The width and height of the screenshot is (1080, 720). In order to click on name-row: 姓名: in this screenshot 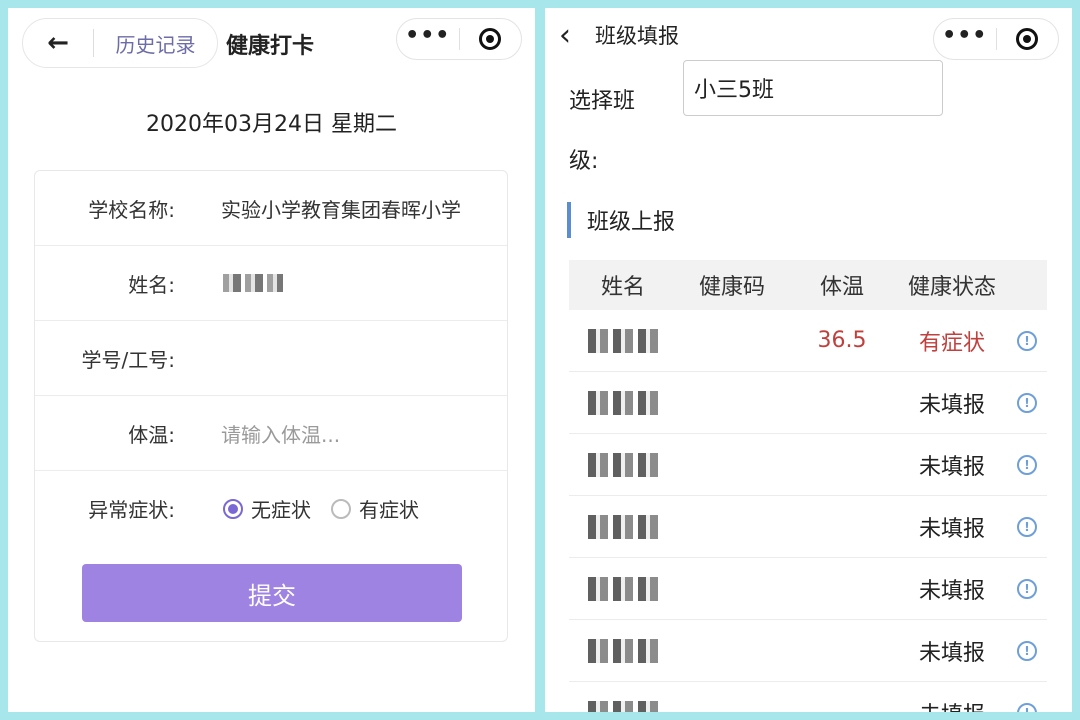, I will do `click(271, 283)`.